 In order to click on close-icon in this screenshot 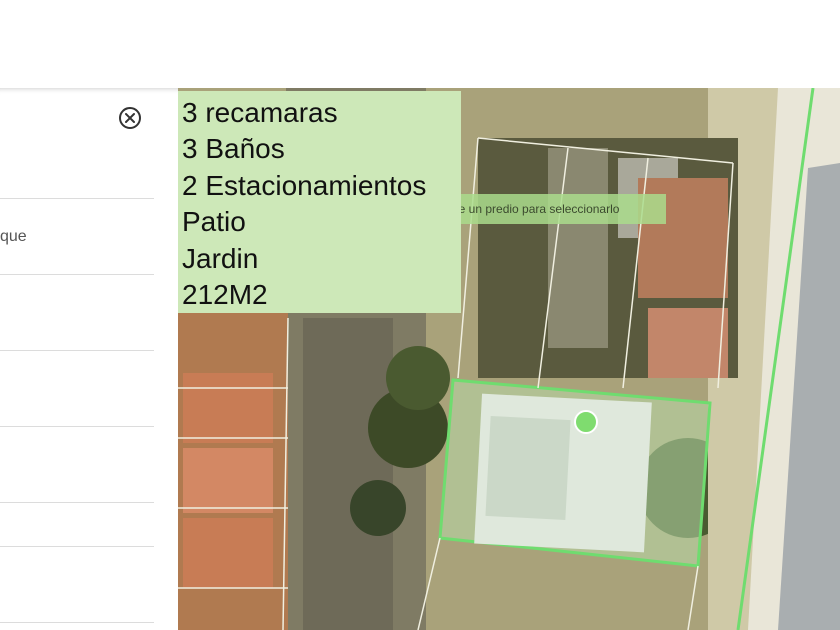, I will do `click(130, 118)`.